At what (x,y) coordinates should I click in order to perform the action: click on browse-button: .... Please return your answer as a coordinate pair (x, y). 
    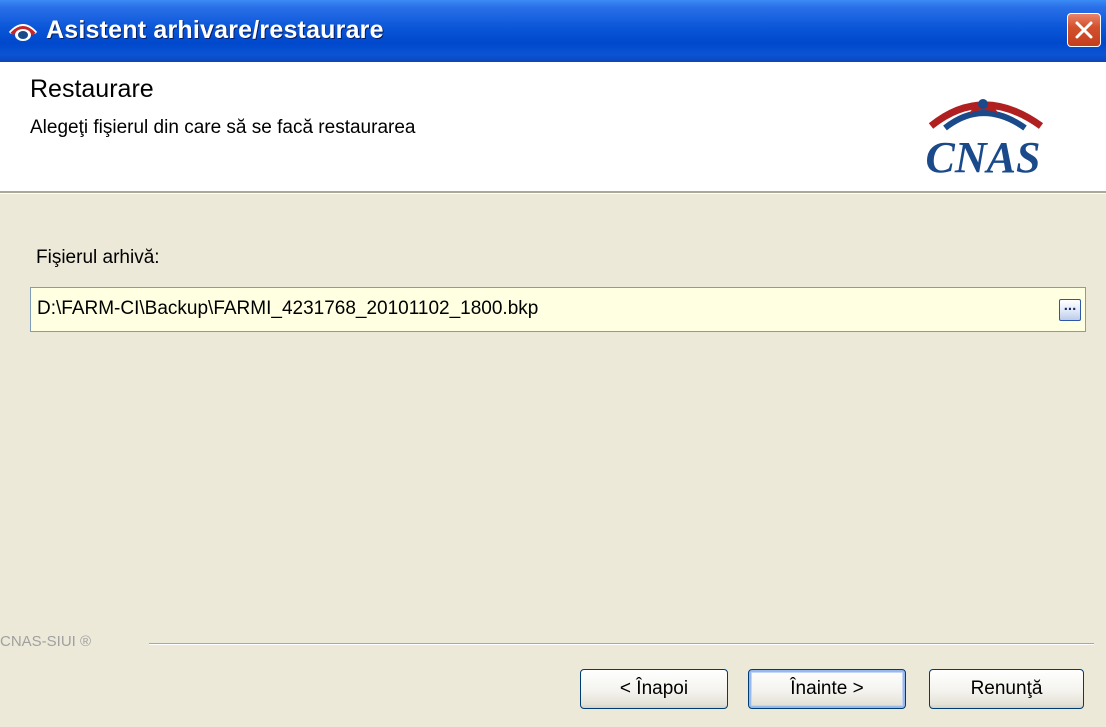
    Looking at the image, I should click on (1070, 309).